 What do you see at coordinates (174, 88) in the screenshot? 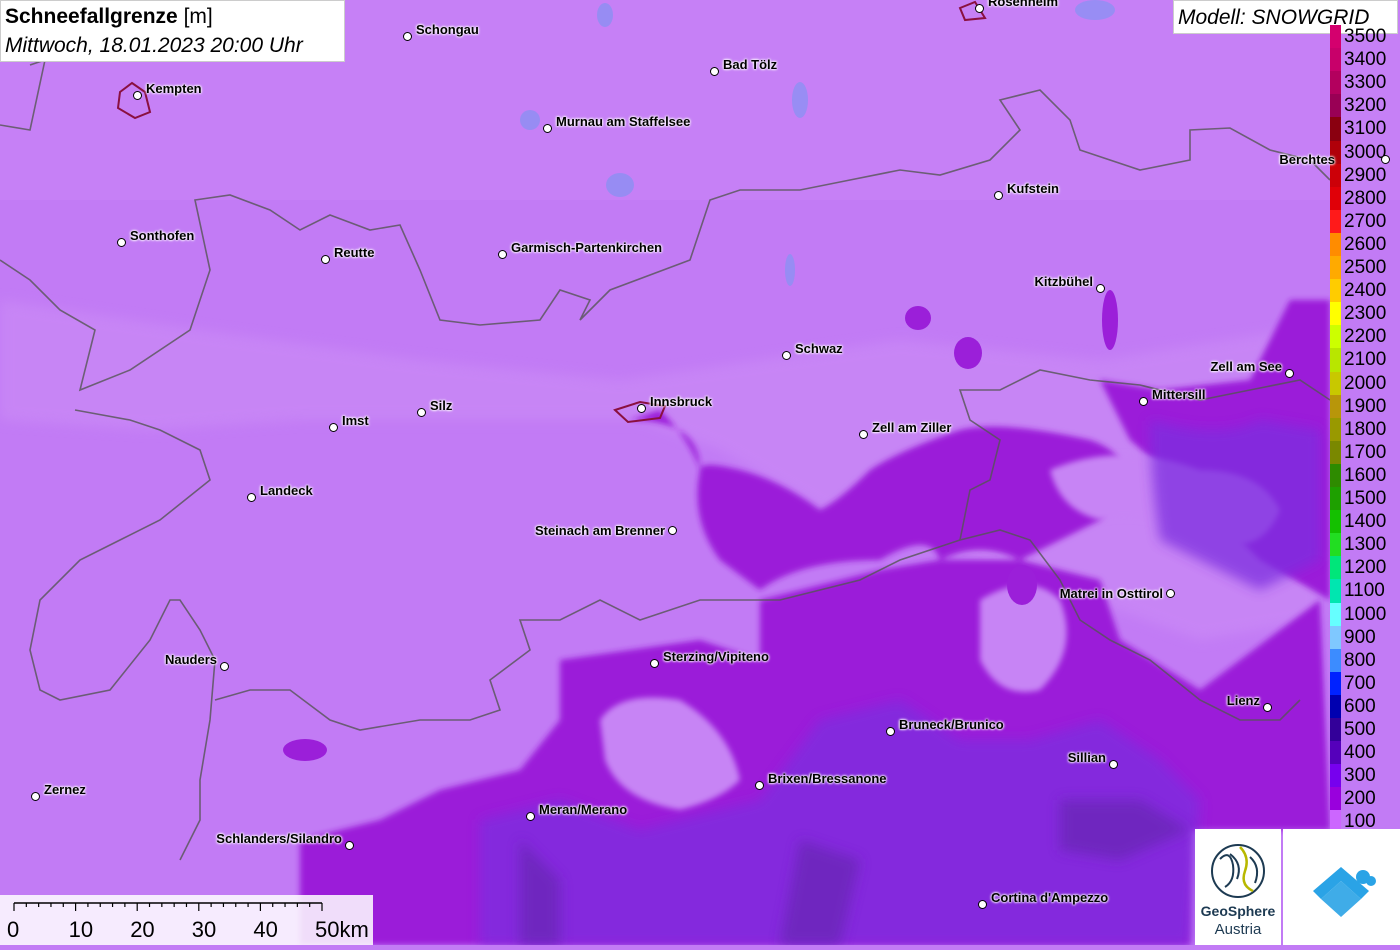
I see `city-label: Kempten` at bounding box center [174, 88].